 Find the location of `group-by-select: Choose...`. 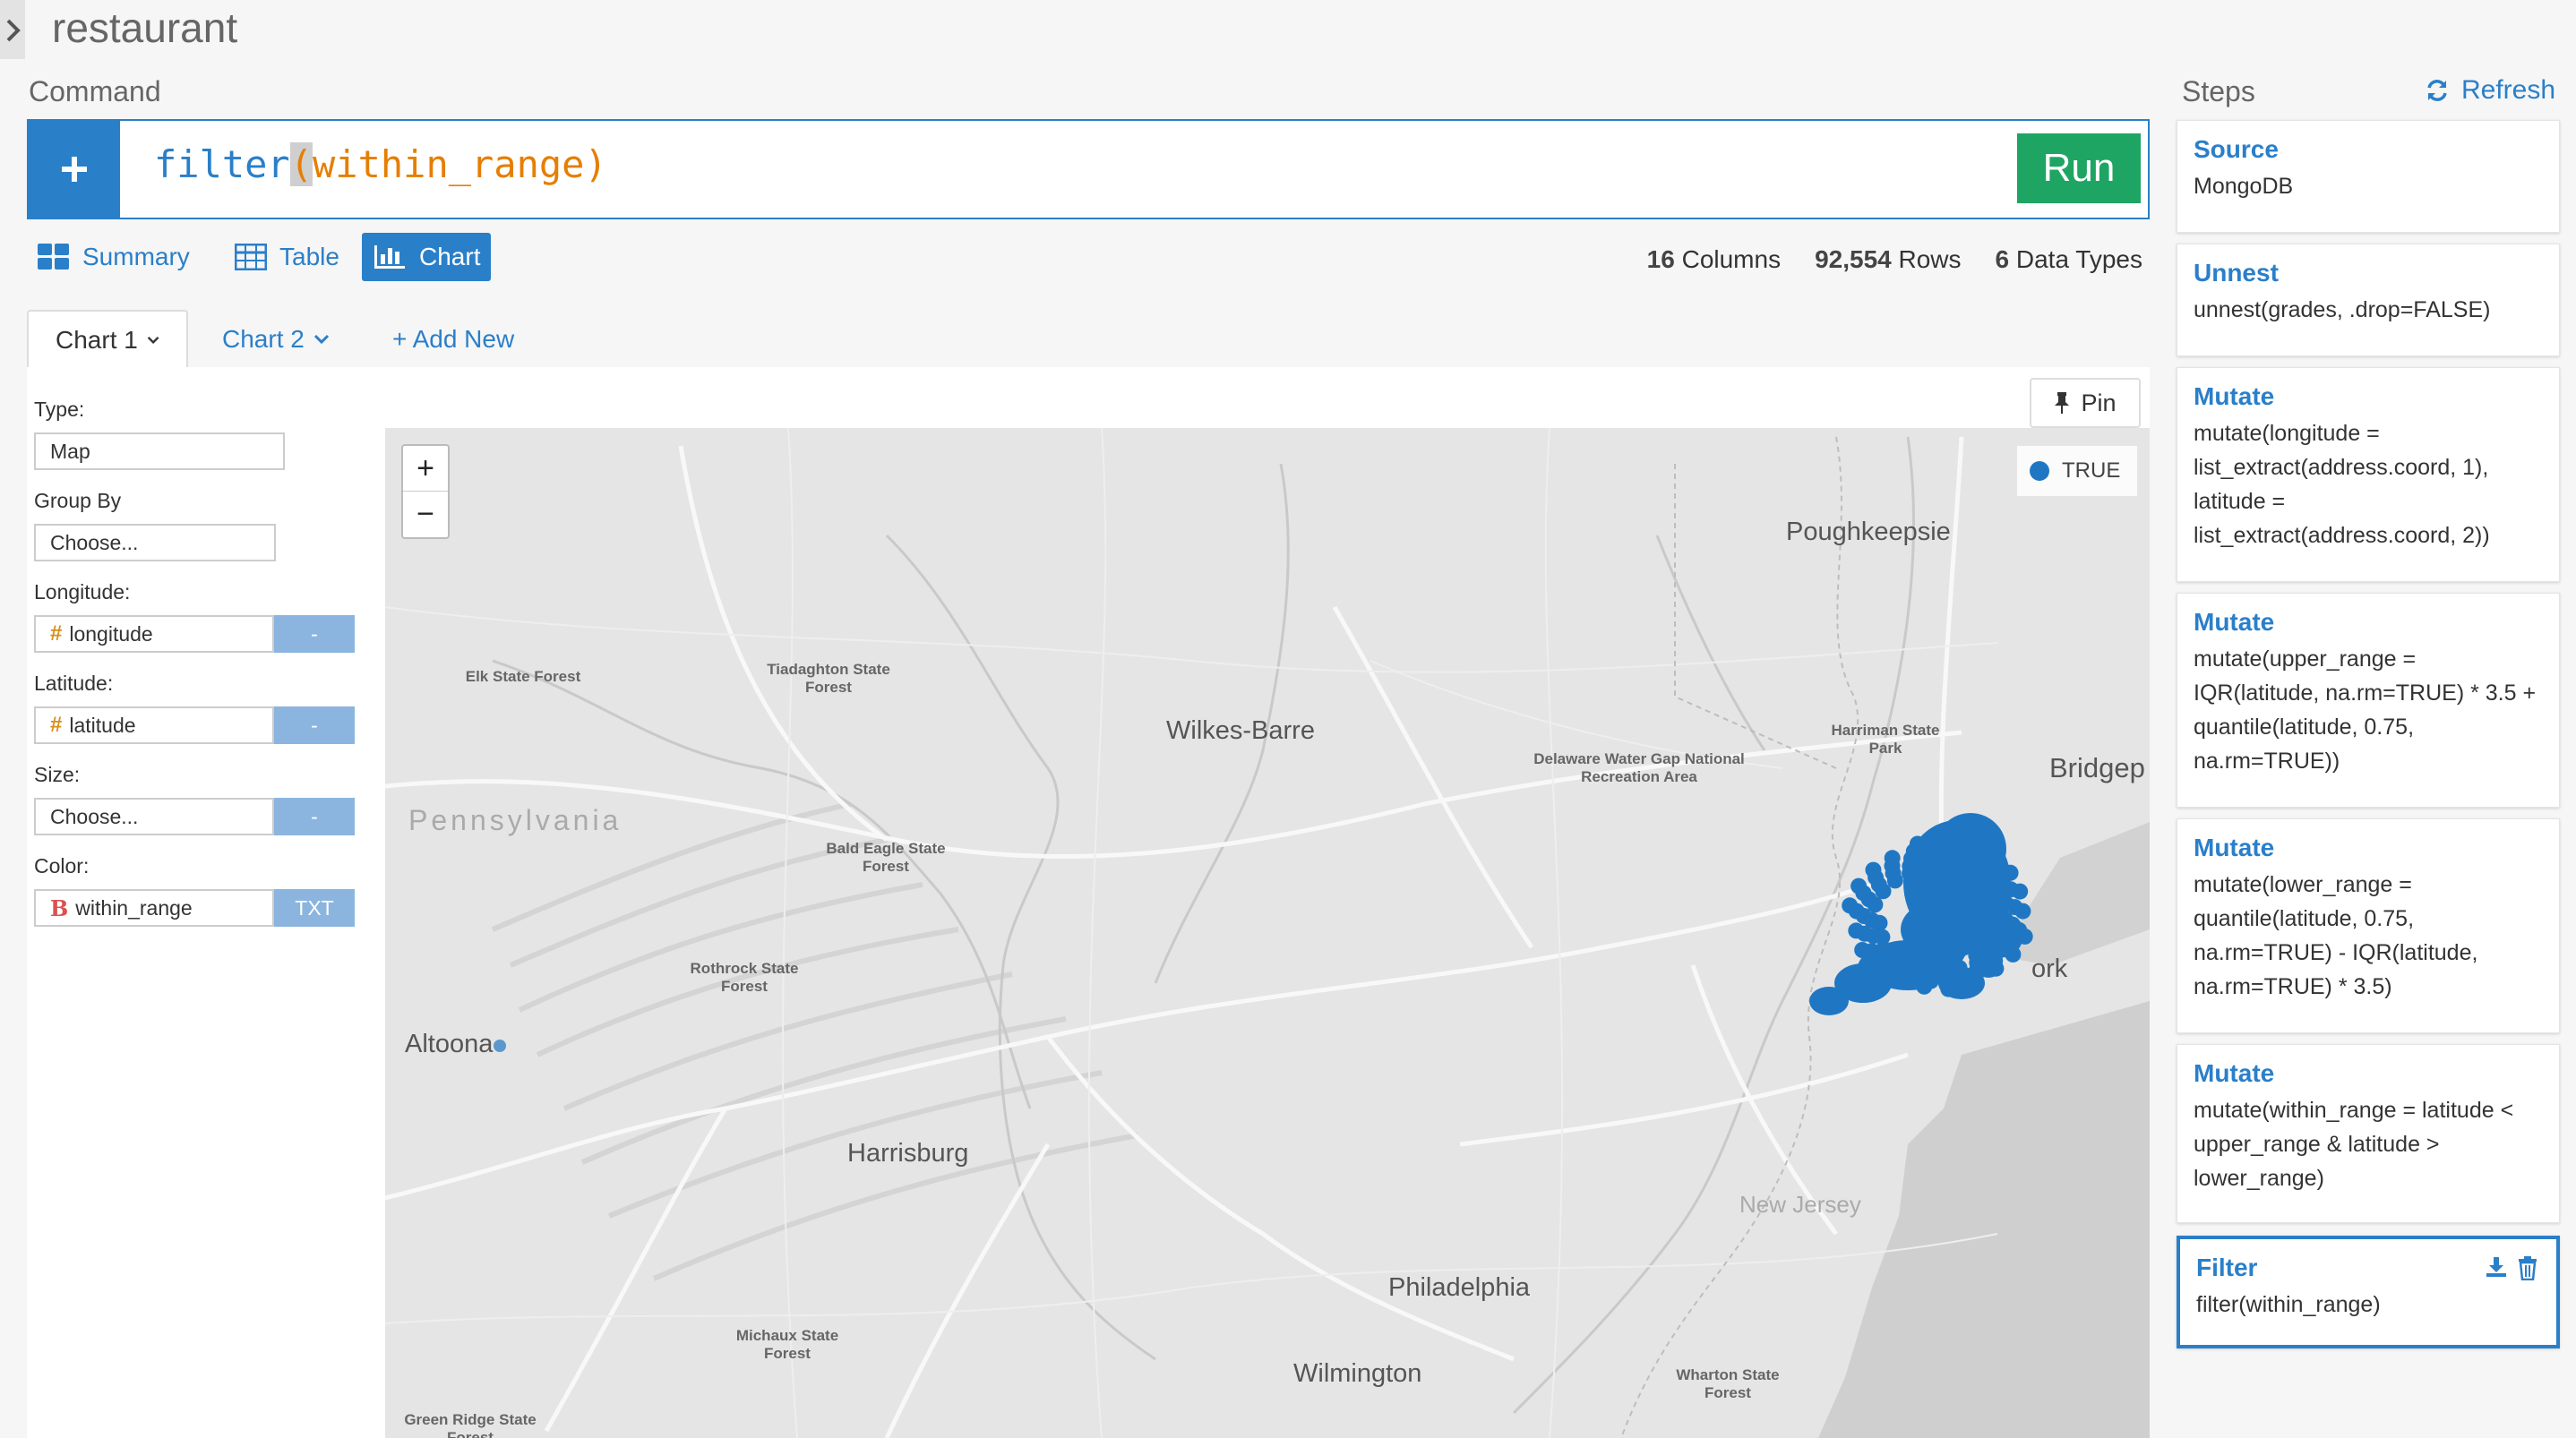

group-by-select: Choose... is located at coordinates (155, 542).